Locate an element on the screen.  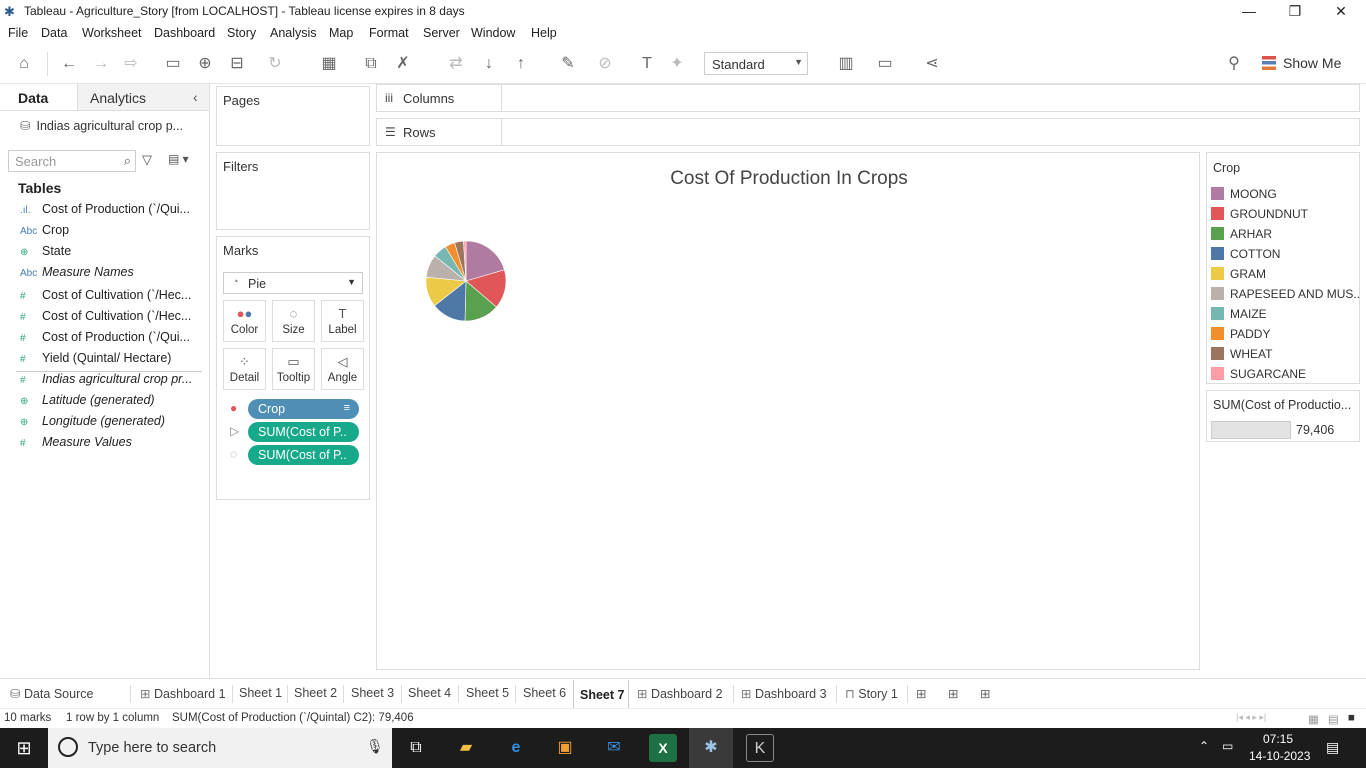
home-icon: ⌂ is located at coordinates (24, 64).